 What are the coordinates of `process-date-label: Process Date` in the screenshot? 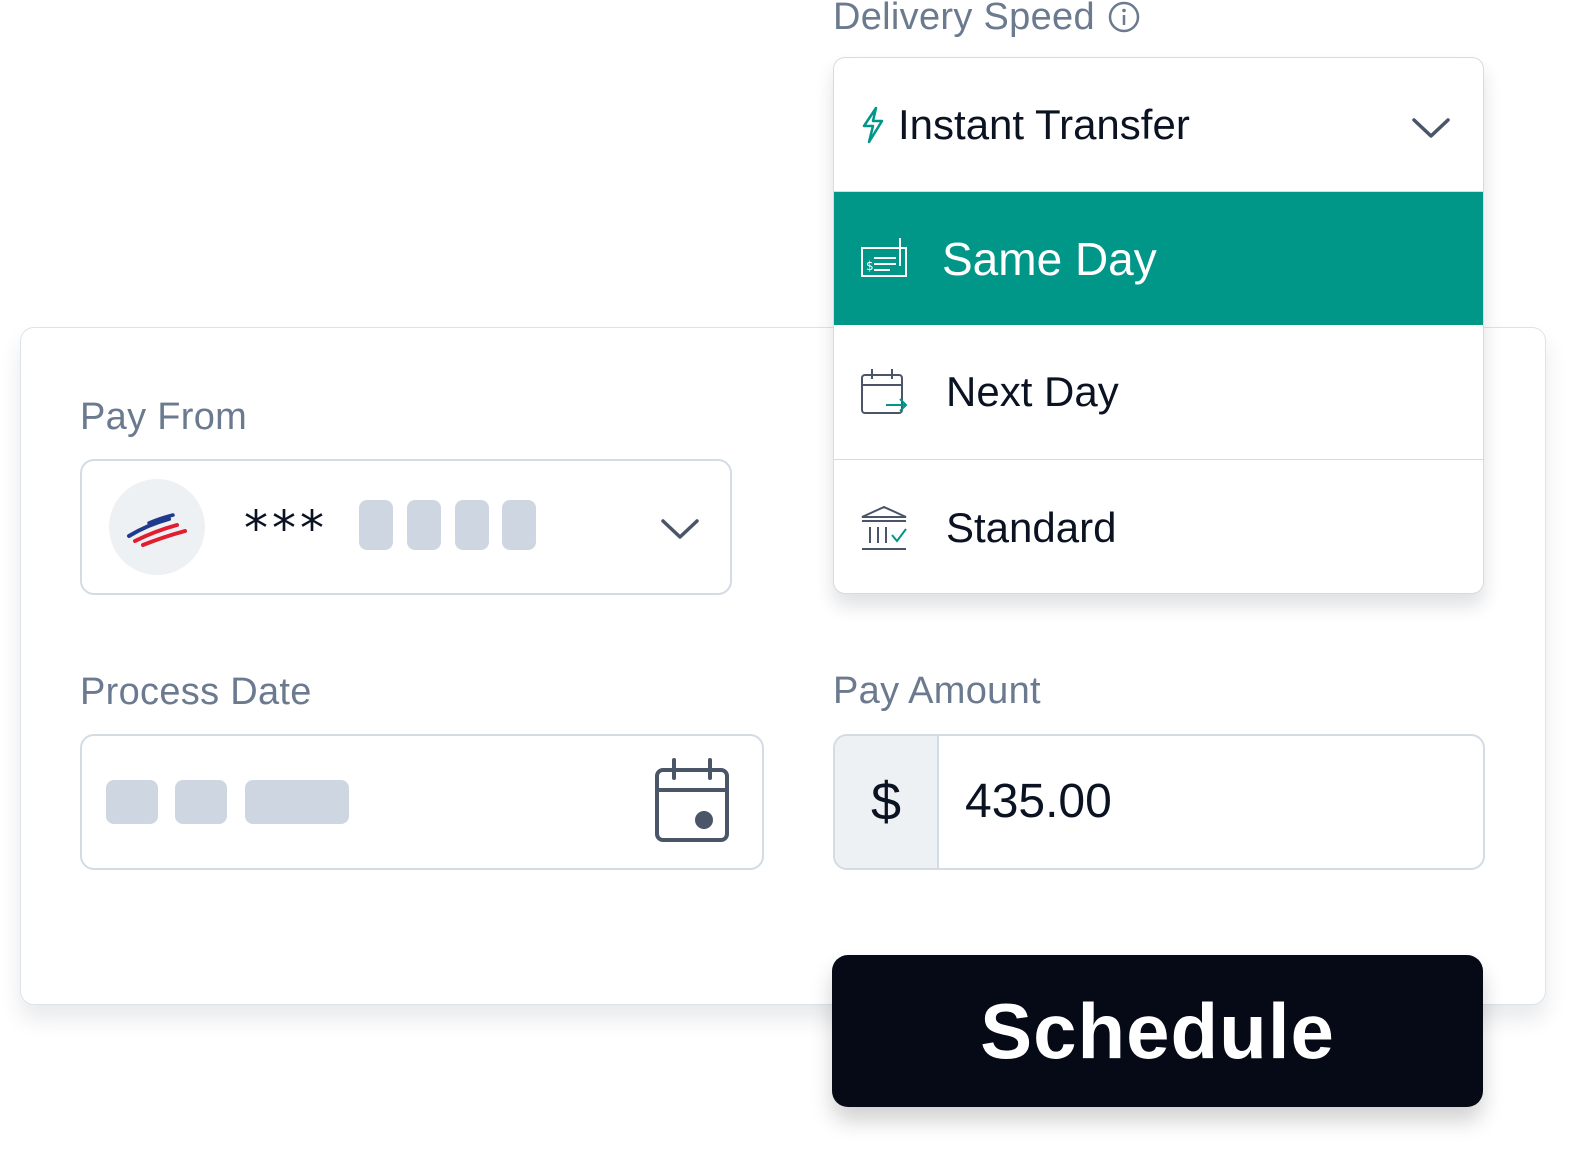 It's located at (196, 692).